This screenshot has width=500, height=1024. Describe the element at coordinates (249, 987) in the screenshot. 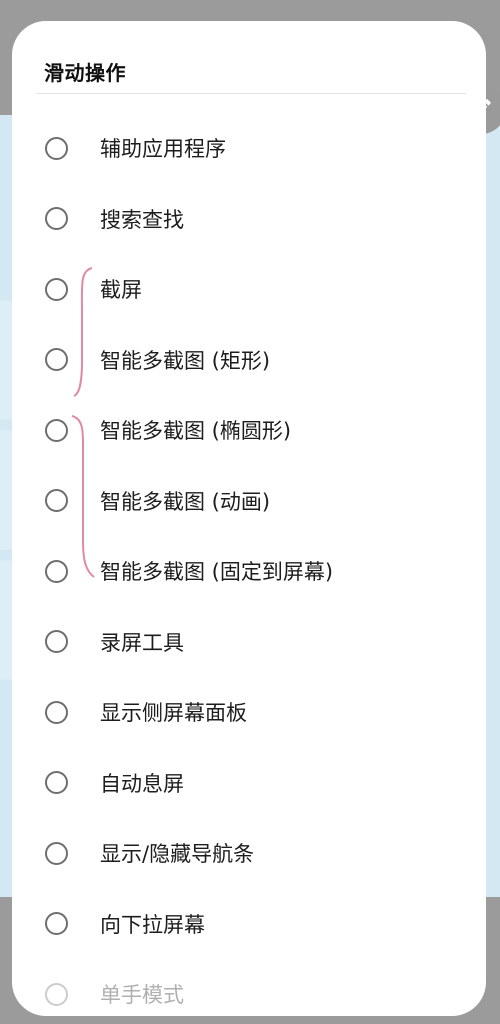

I see `option-one-handed-mode: 单手模式` at that location.